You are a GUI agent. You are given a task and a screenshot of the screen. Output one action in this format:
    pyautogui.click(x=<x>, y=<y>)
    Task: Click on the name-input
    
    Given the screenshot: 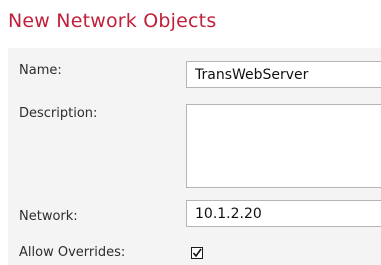 What is the action you would take?
    pyautogui.click(x=283, y=74)
    